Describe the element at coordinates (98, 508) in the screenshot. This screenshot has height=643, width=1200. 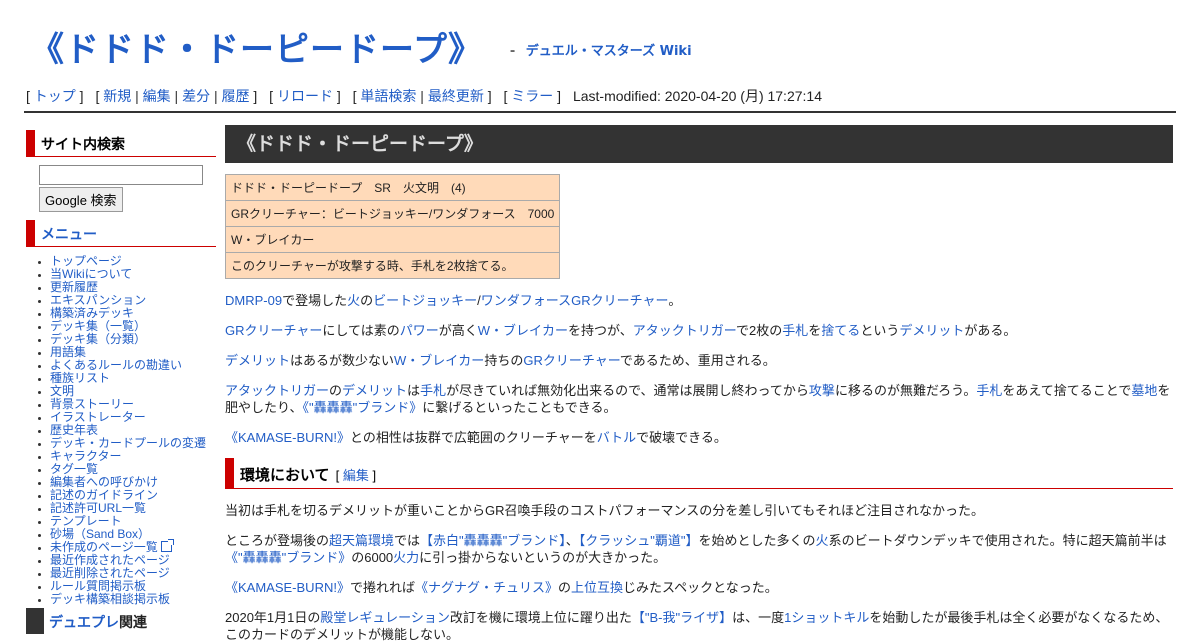
I see `menu-item-link: 記述許可URL一覧` at that location.